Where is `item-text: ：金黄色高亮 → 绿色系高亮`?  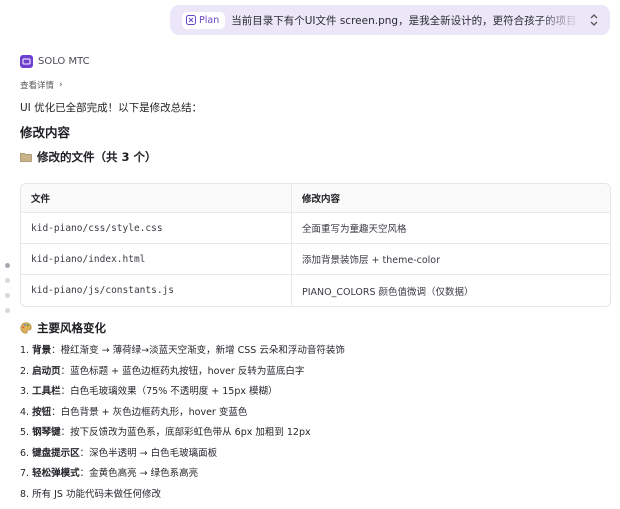
item-text: ：金黄色高亮 → 绿色系高亮 is located at coordinates (139, 473).